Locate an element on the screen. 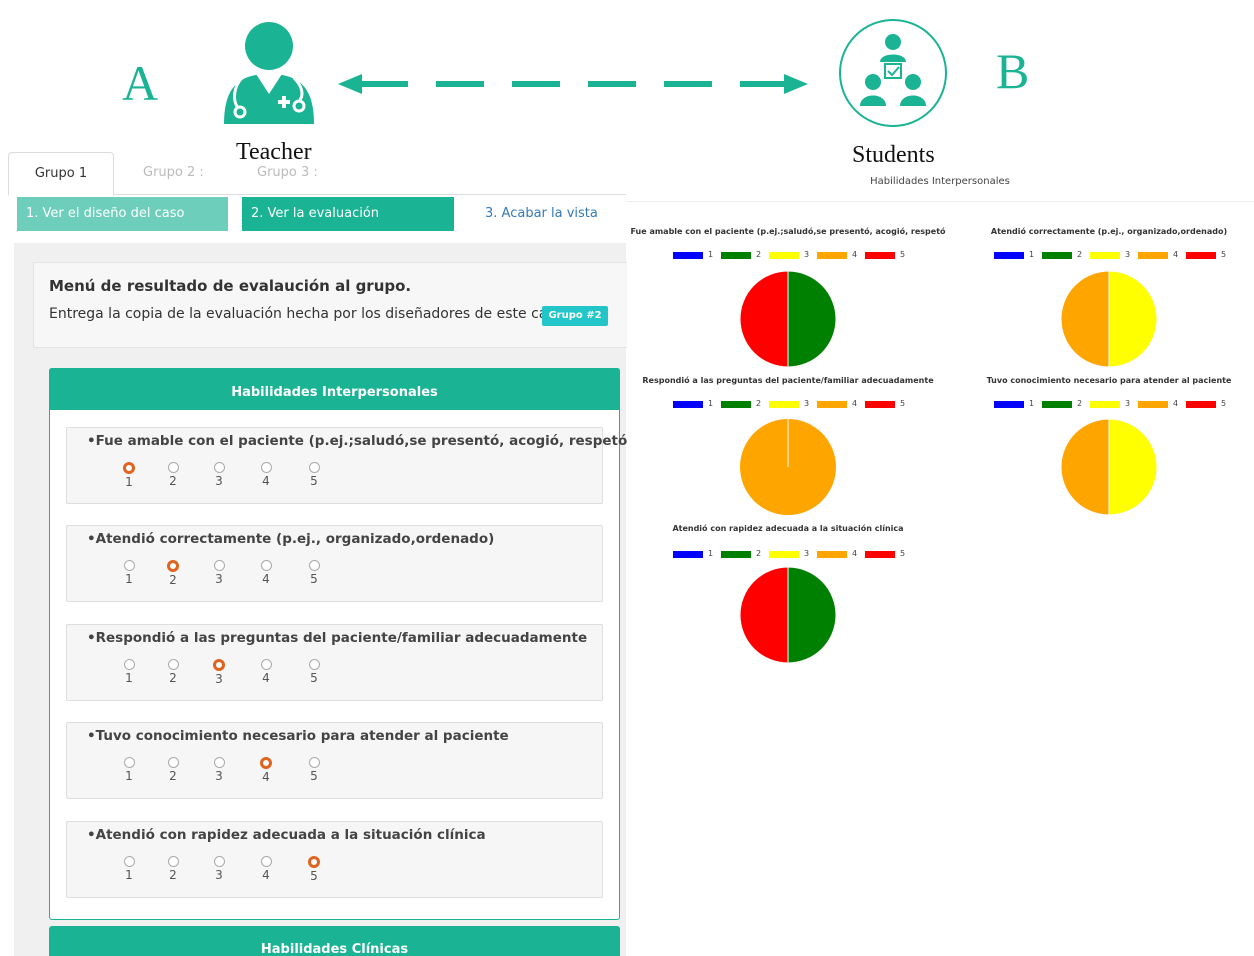  tab-grupo-1: Grupo 1 is located at coordinates (61, 174).